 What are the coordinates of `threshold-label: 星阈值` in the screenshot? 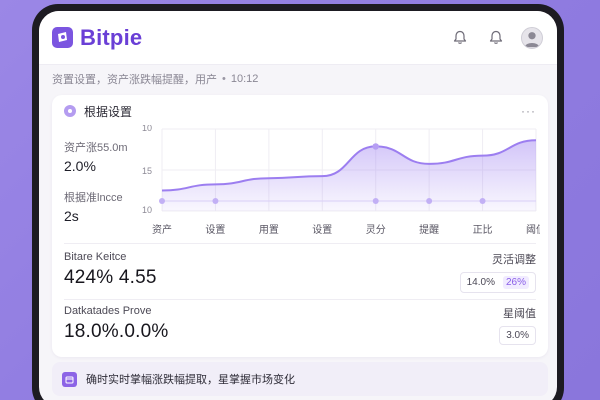 It's located at (519, 314).